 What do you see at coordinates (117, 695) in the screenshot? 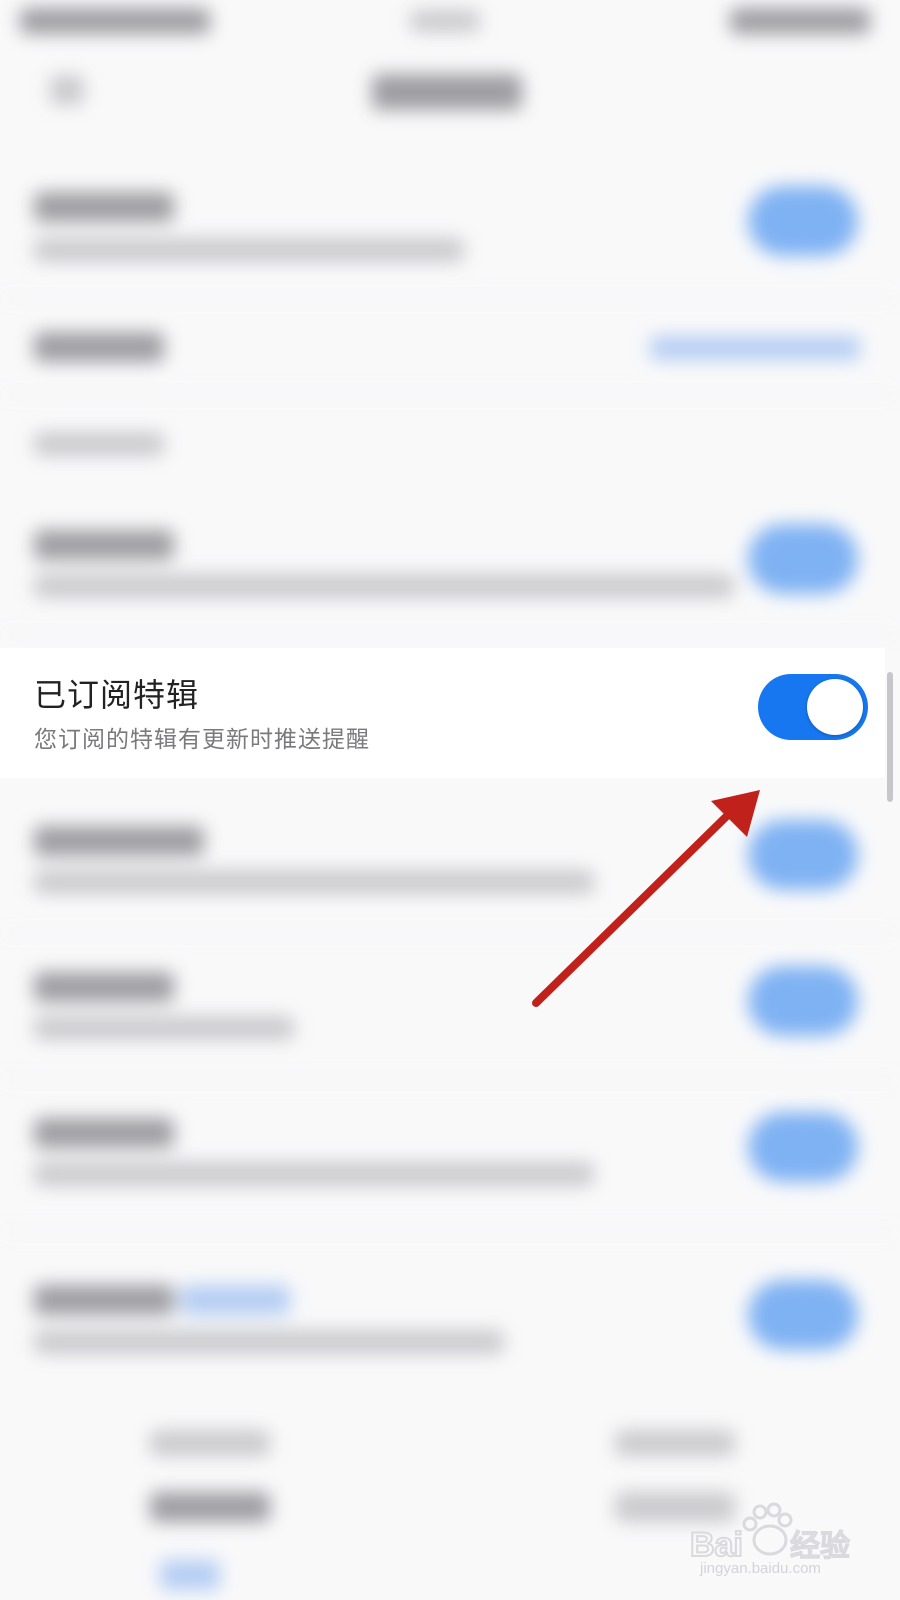
I see `setting-title: 已订阅特辑` at bounding box center [117, 695].